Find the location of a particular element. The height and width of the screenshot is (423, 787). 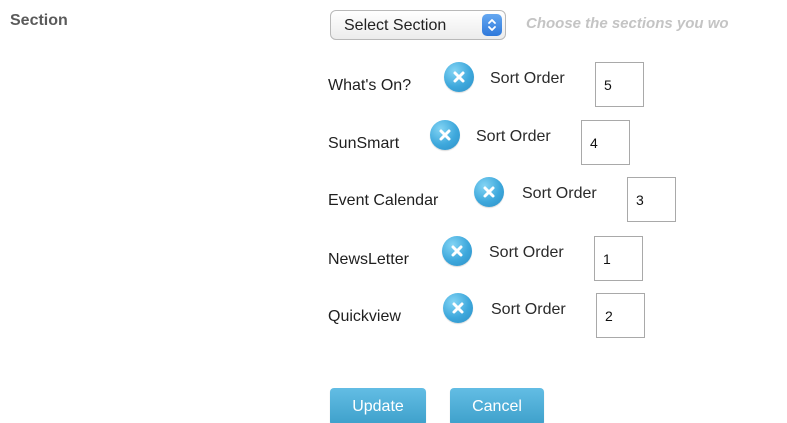

section-row-label: Quickview is located at coordinates (364, 316).